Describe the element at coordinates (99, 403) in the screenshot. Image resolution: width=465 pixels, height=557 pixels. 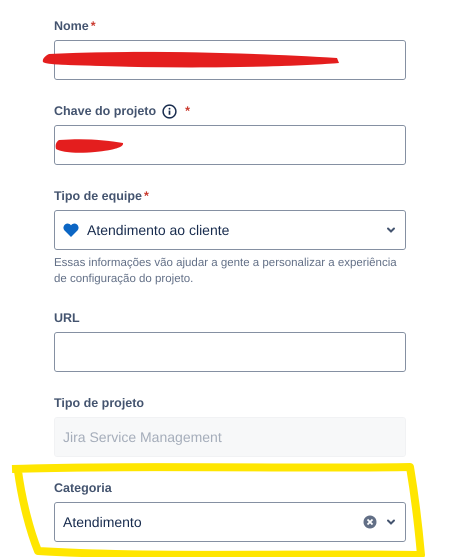
I see `field-label: Tipo de projeto` at that location.